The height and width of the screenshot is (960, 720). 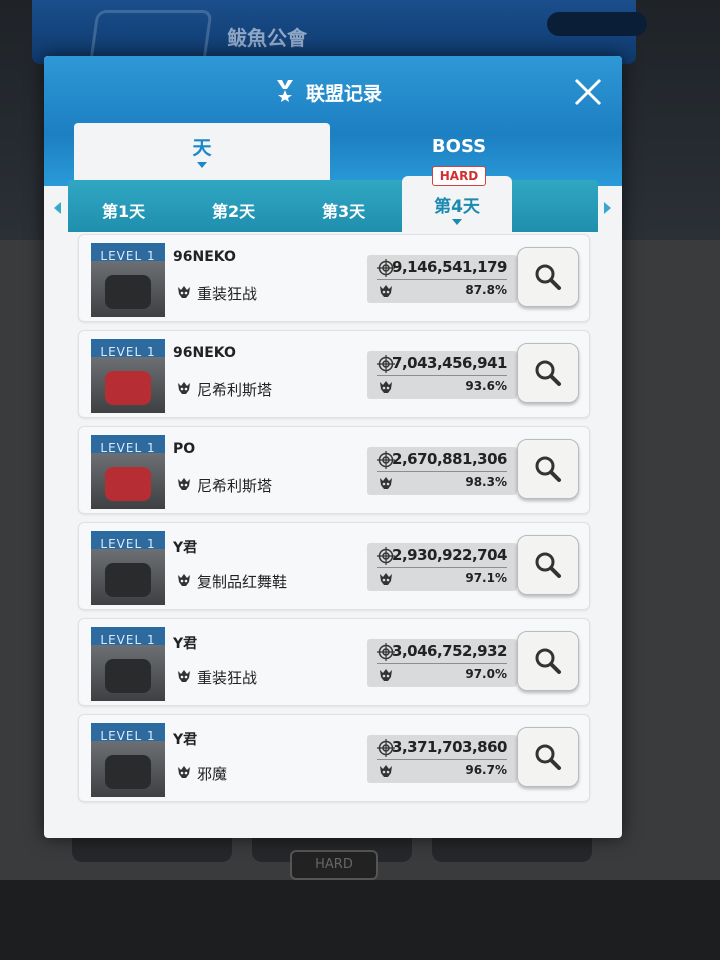 What do you see at coordinates (343, 210) in the screenshot?
I see `tab-day-3: 第3天` at bounding box center [343, 210].